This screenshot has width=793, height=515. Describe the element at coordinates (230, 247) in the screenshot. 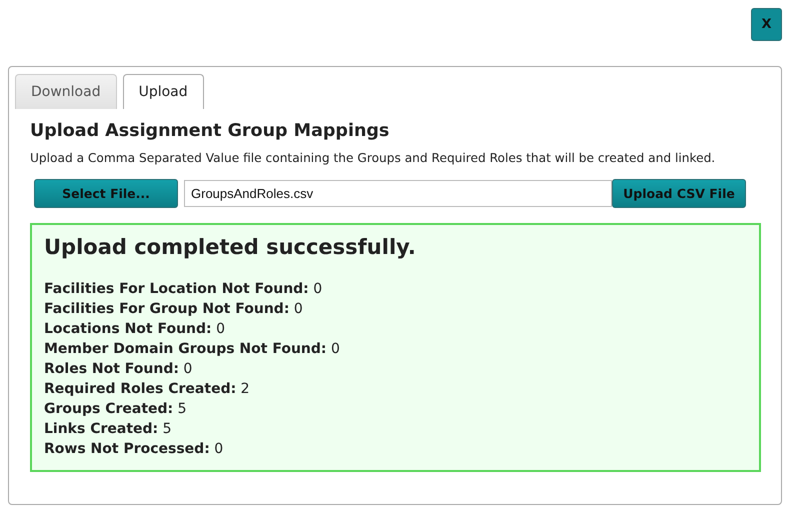

I see `result-title: Upload completed successfully.` at that location.